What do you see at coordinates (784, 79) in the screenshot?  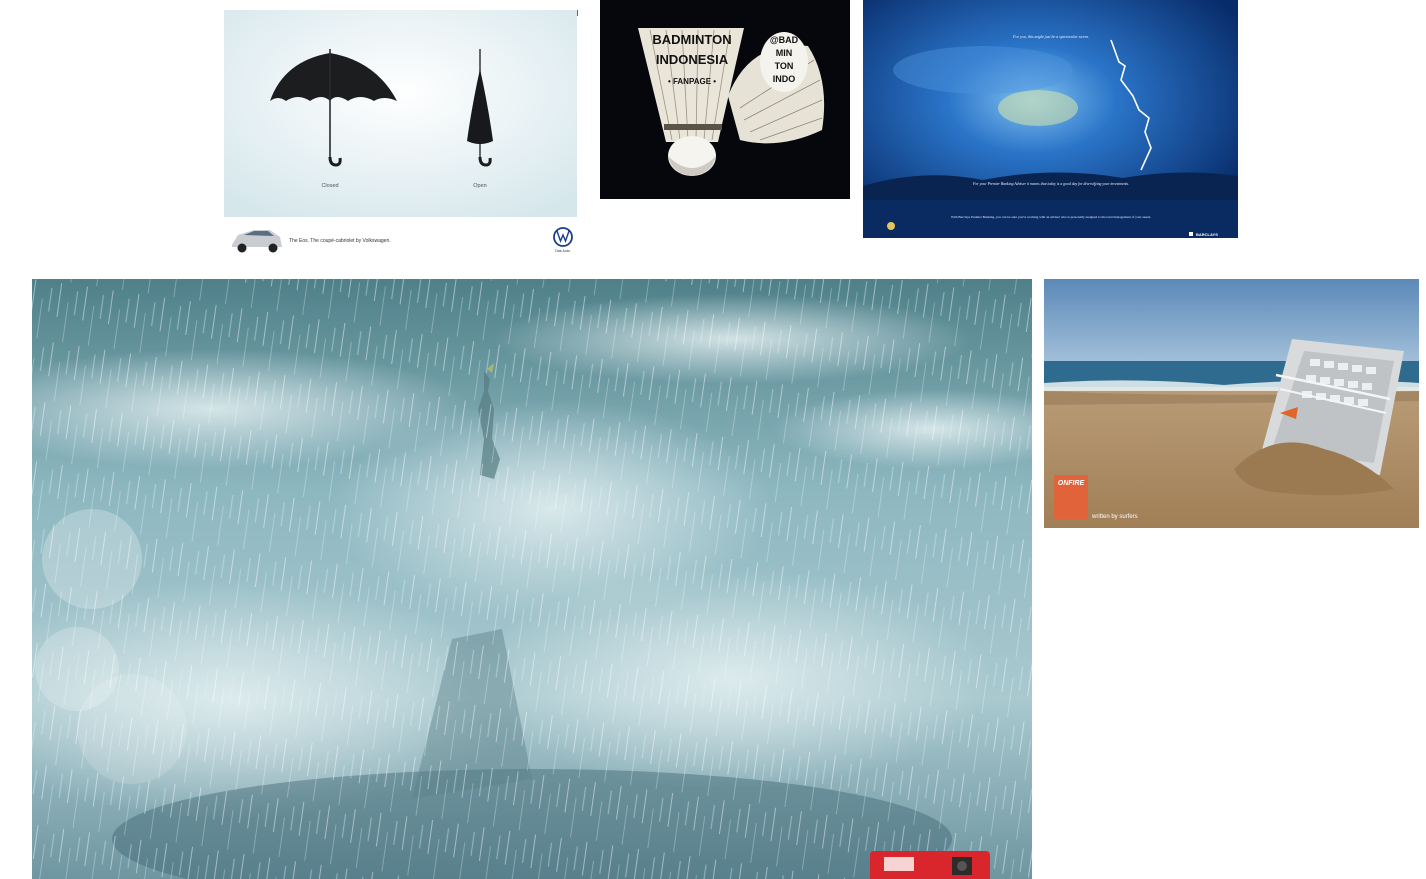 I see `badminton-handle-line4: INDO` at bounding box center [784, 79].